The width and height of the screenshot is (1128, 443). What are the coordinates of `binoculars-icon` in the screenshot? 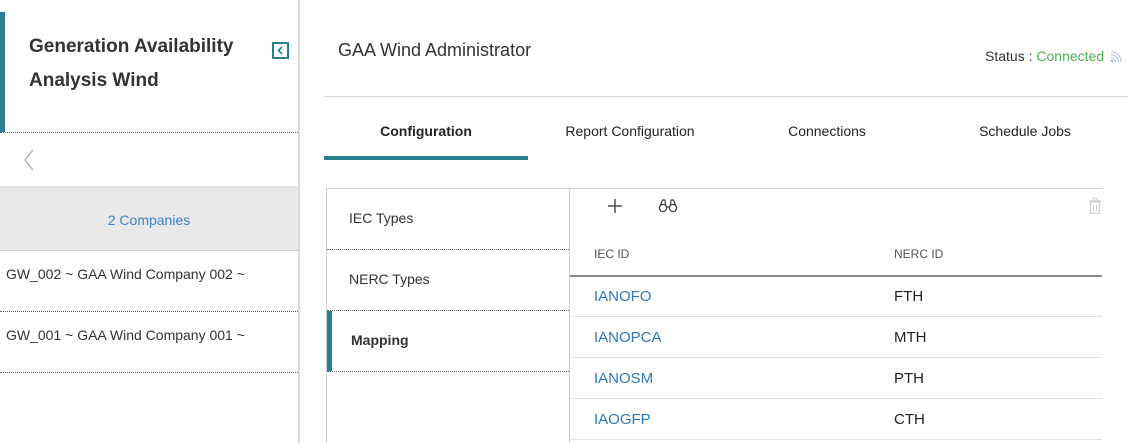 It's located at (668, 206).